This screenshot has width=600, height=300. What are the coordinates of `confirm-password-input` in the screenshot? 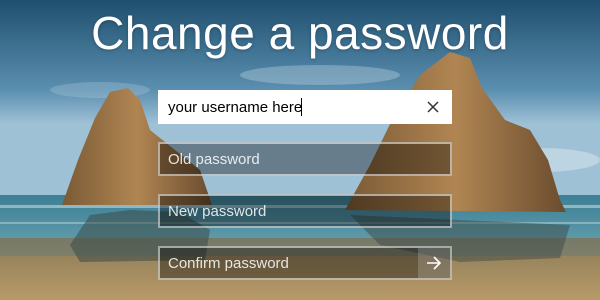 It's located at (290, 263).